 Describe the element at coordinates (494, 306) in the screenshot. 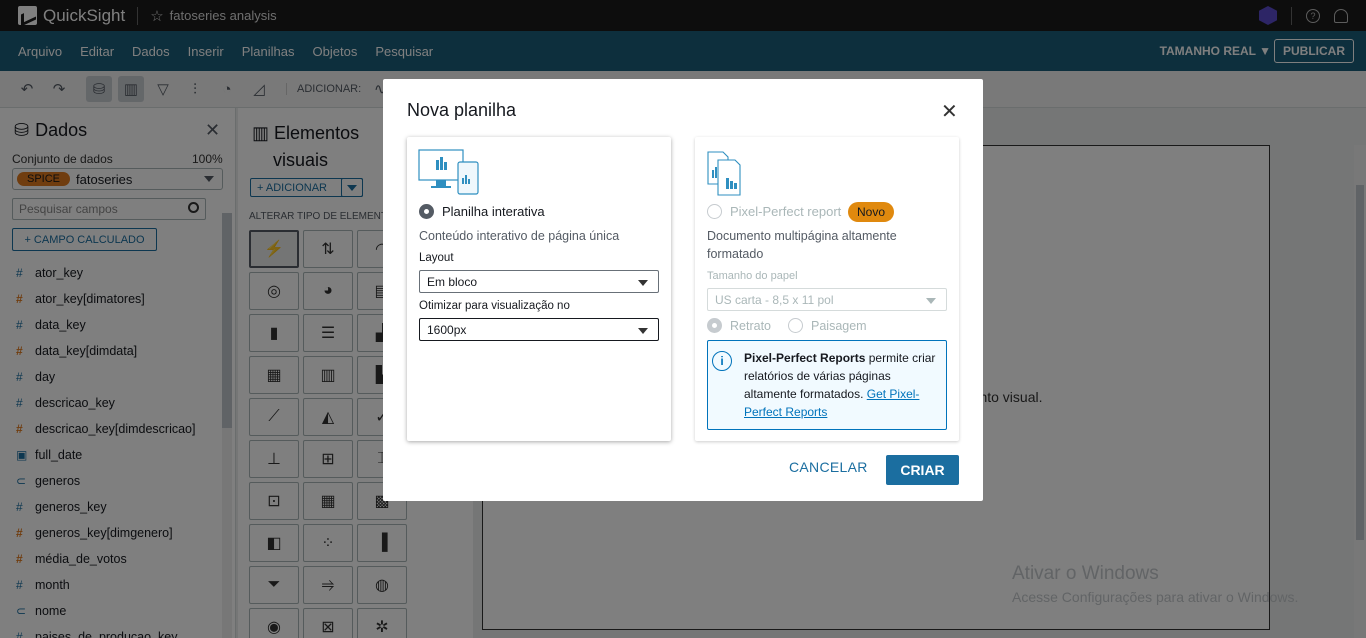

I see `optimize-label: Otimizar para visualização no` at that location.